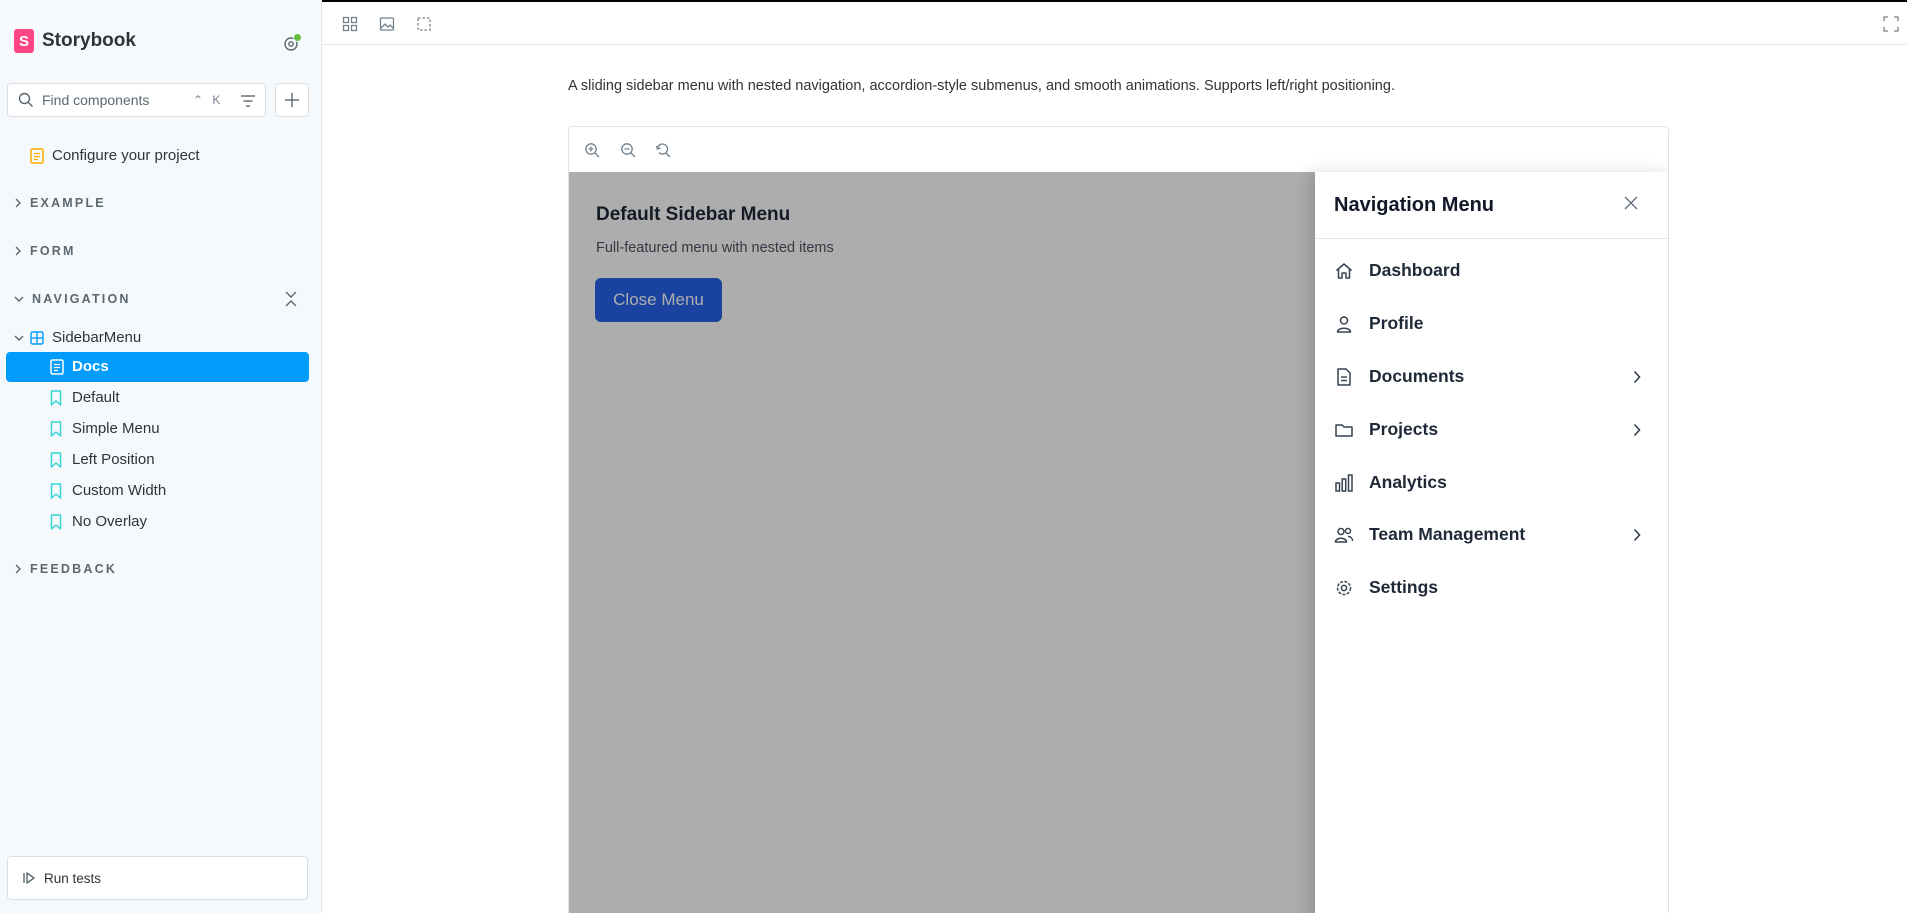 Image resolution: width=1907 pixels, height=913 pixels. Describe the element at coordinates (1344, 430) in the screenshot. I see `folder-icon` at that location.